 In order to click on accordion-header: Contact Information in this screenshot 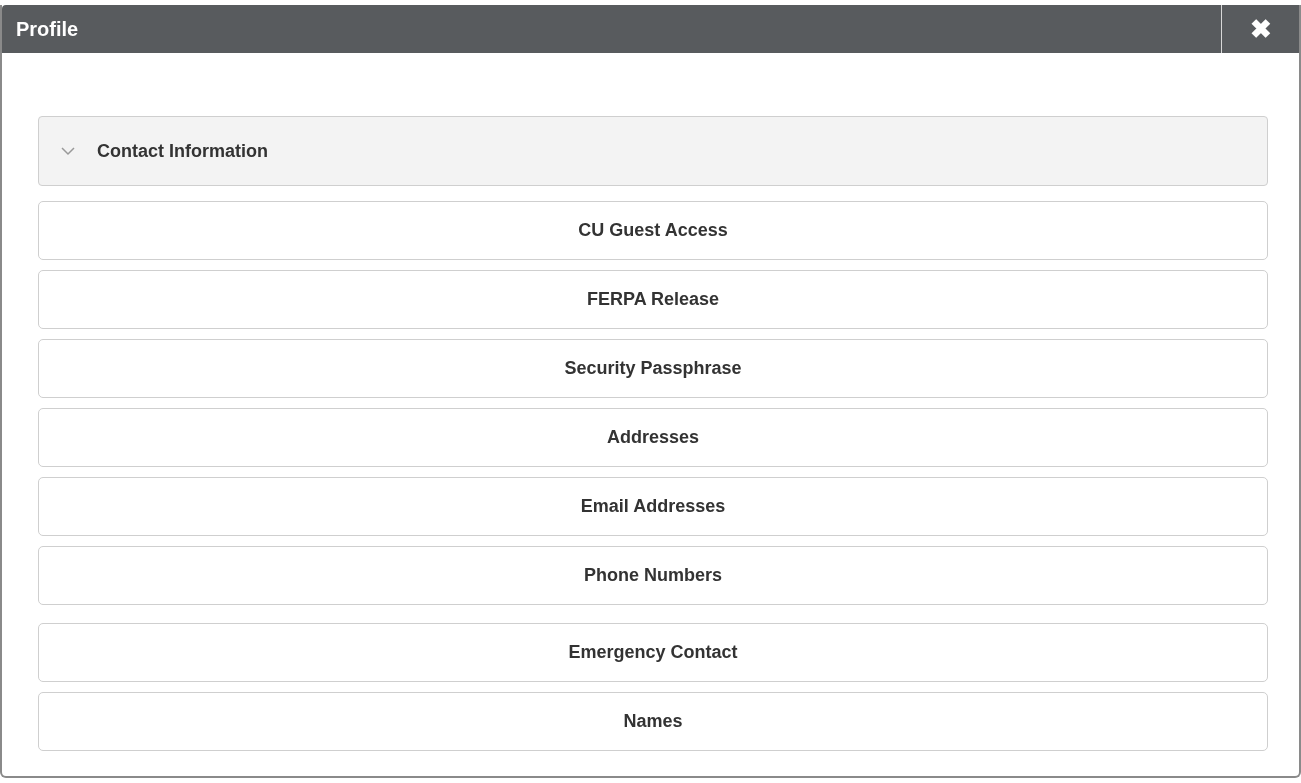, I will do `click(653, 151)`.